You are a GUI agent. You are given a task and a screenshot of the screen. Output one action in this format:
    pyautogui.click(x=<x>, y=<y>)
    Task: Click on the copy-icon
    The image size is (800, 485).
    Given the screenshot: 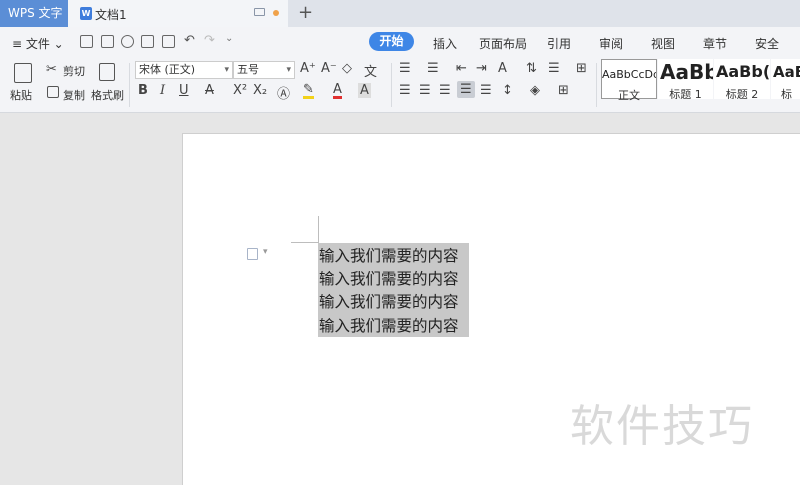 What is the action you would take?
    pyautogui.click(x=53, y=92)
    